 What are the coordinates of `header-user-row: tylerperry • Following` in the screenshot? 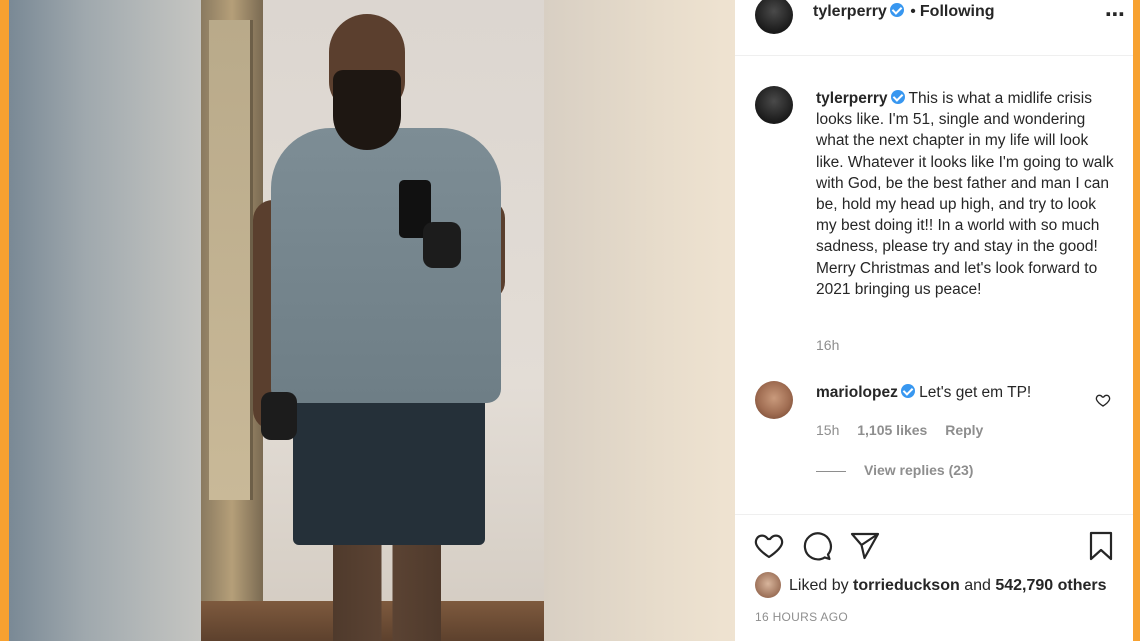 It's located at (904, 12).